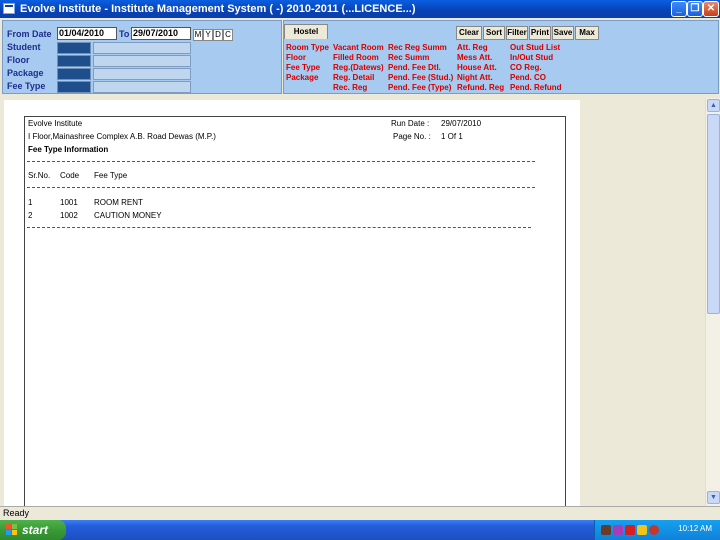 This screenshot has height=540, width=720. Describe the element at coordinates (142, 87) in the screenshot. I see `fee-type-name-field` at that location.